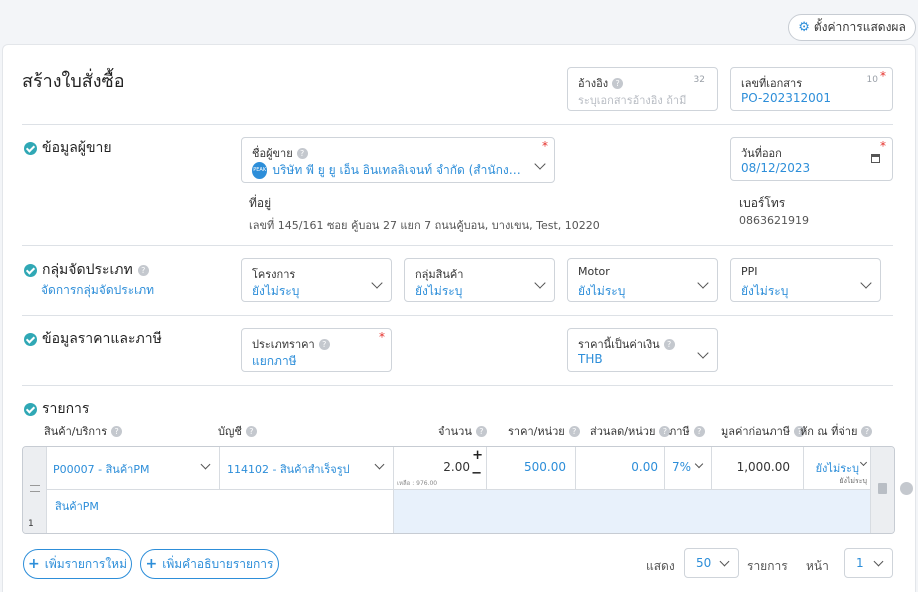  I want to click on project-label: โครงการ, so click(274, 274).